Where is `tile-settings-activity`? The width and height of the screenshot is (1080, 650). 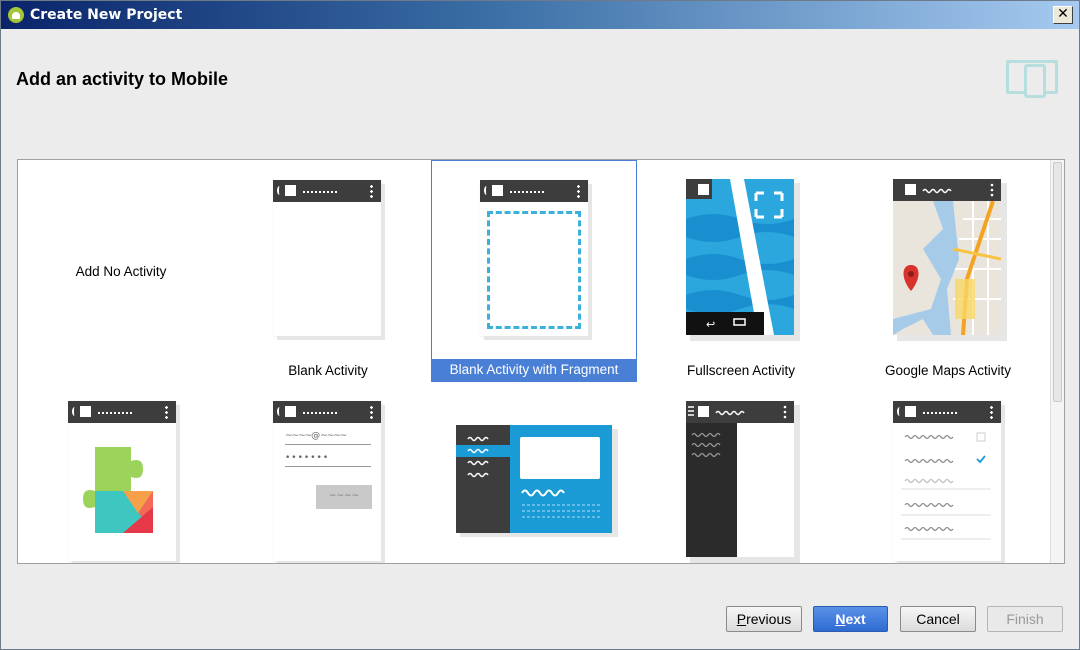 tile-settings-activity is located at coordinates (948, 472).